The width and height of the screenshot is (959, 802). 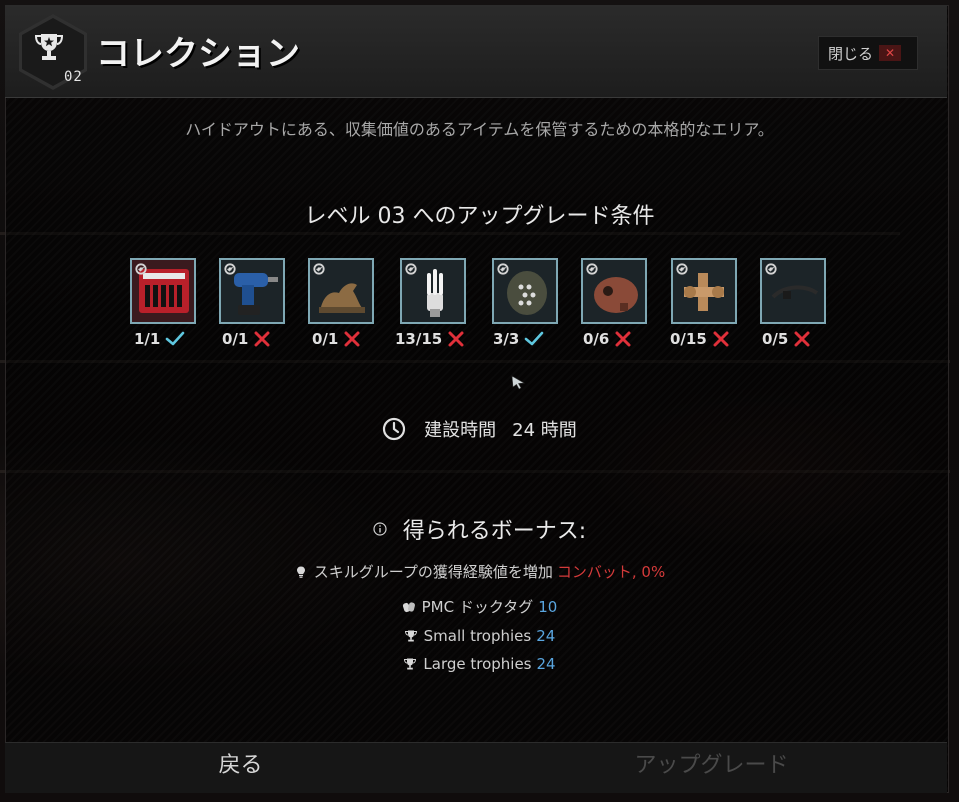 I want to click on requirement-count: 3/3, so click(x=518, y=339).